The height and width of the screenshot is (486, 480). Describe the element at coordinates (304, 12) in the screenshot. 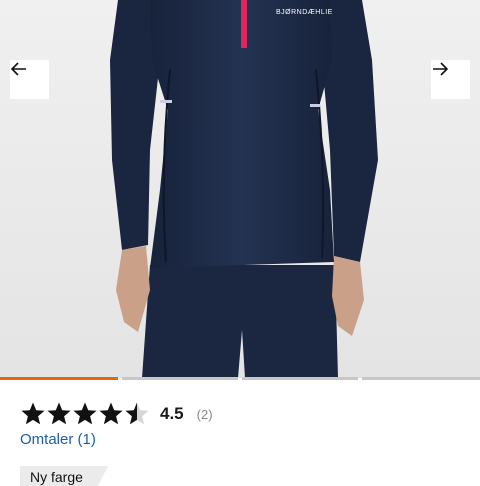

I see `brand-logo: BJØRNDÆHLIE` at that location.